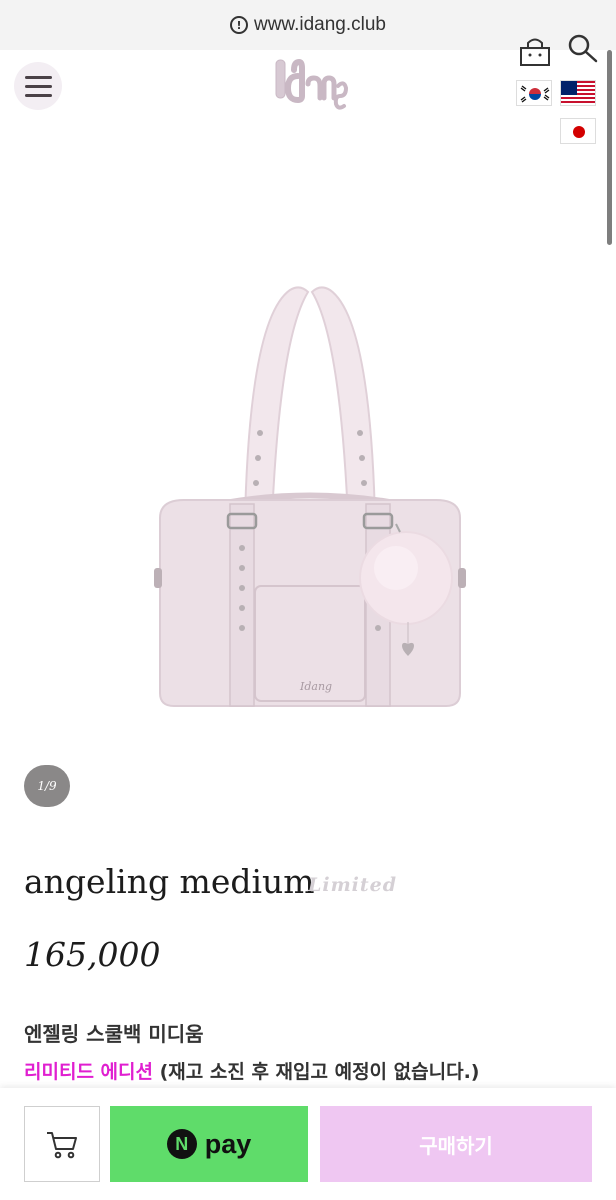 The image size is (616, 1200). I want to click on npay-button: N pay, so click(209, 1144).